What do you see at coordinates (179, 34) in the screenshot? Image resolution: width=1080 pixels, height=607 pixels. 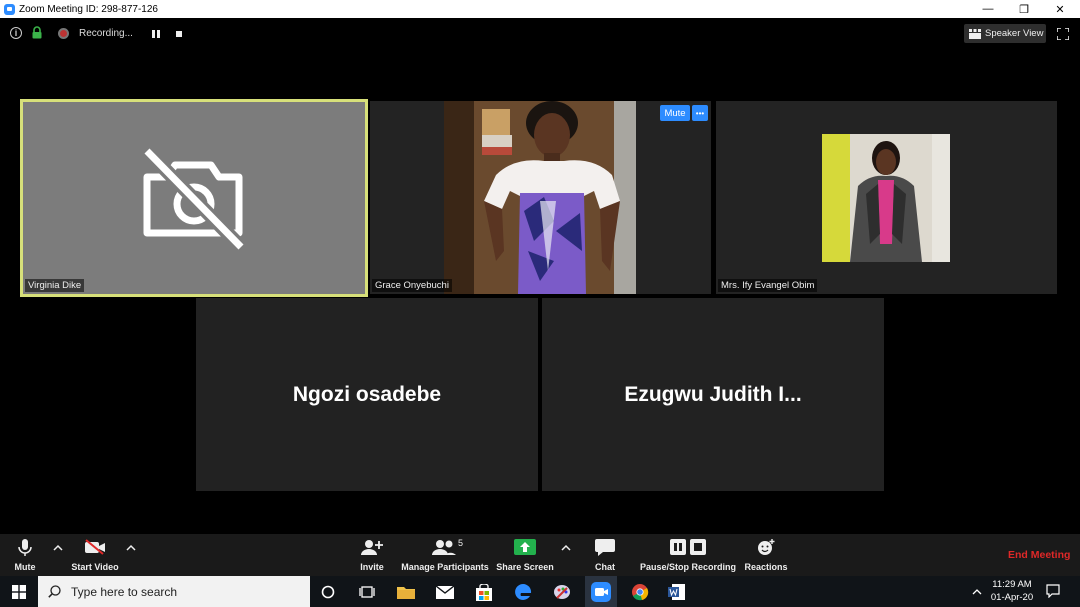 I see `stop-recording-icon` at bounding box center [179, 34].